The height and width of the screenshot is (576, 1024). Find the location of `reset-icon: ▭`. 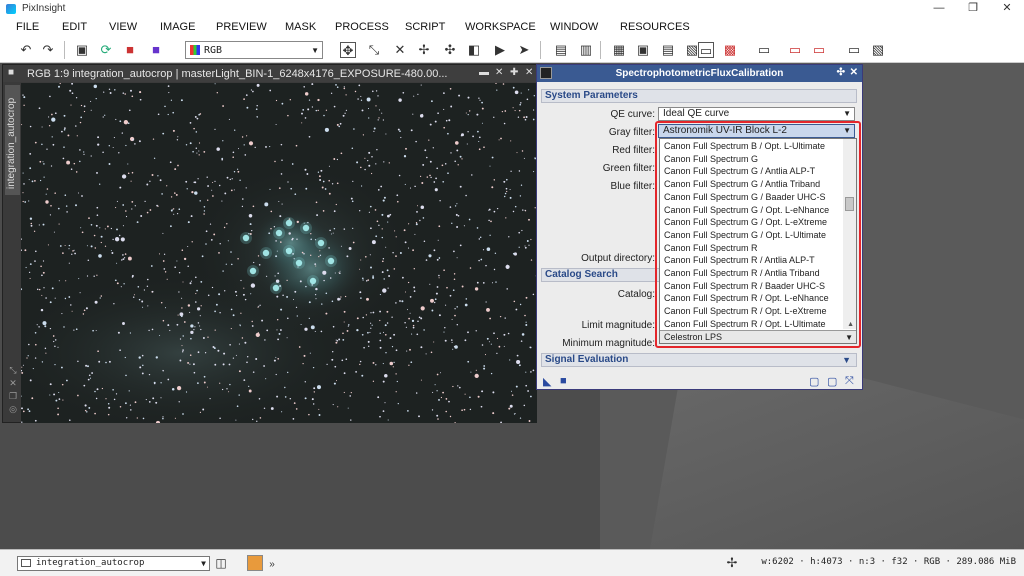

reset-icon: ▭ is located at coordinates (854, 50).